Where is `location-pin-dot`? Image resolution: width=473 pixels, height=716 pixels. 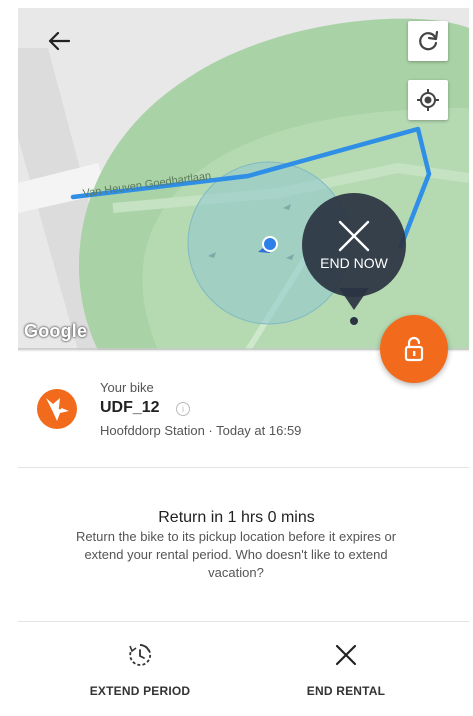 location-pin-dot is located at coordinates (354, 321).